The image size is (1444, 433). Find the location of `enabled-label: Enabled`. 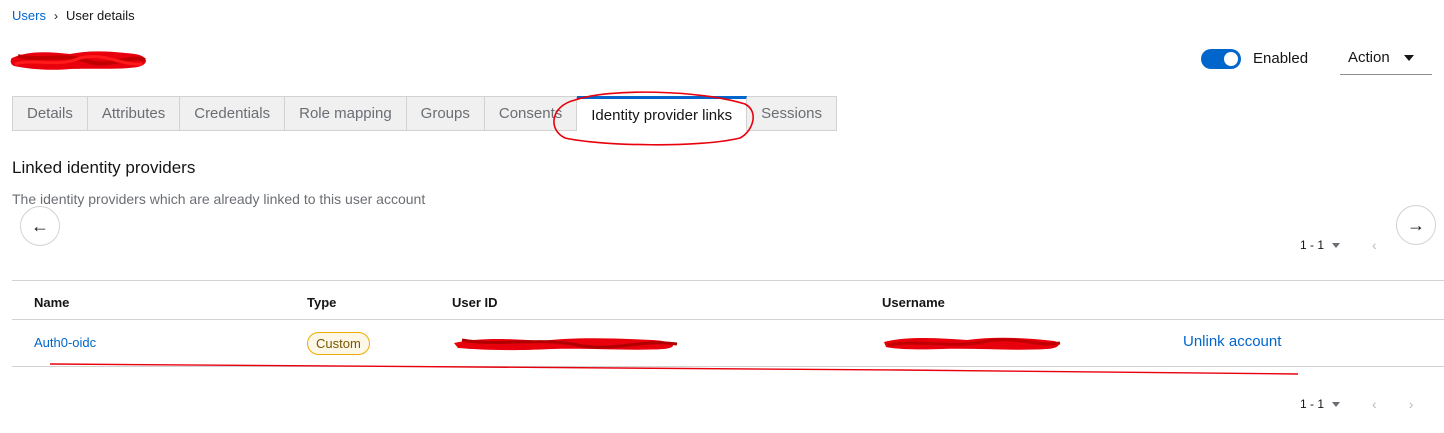

enabled-label: Enabled is located at coordinates (1281, 58).